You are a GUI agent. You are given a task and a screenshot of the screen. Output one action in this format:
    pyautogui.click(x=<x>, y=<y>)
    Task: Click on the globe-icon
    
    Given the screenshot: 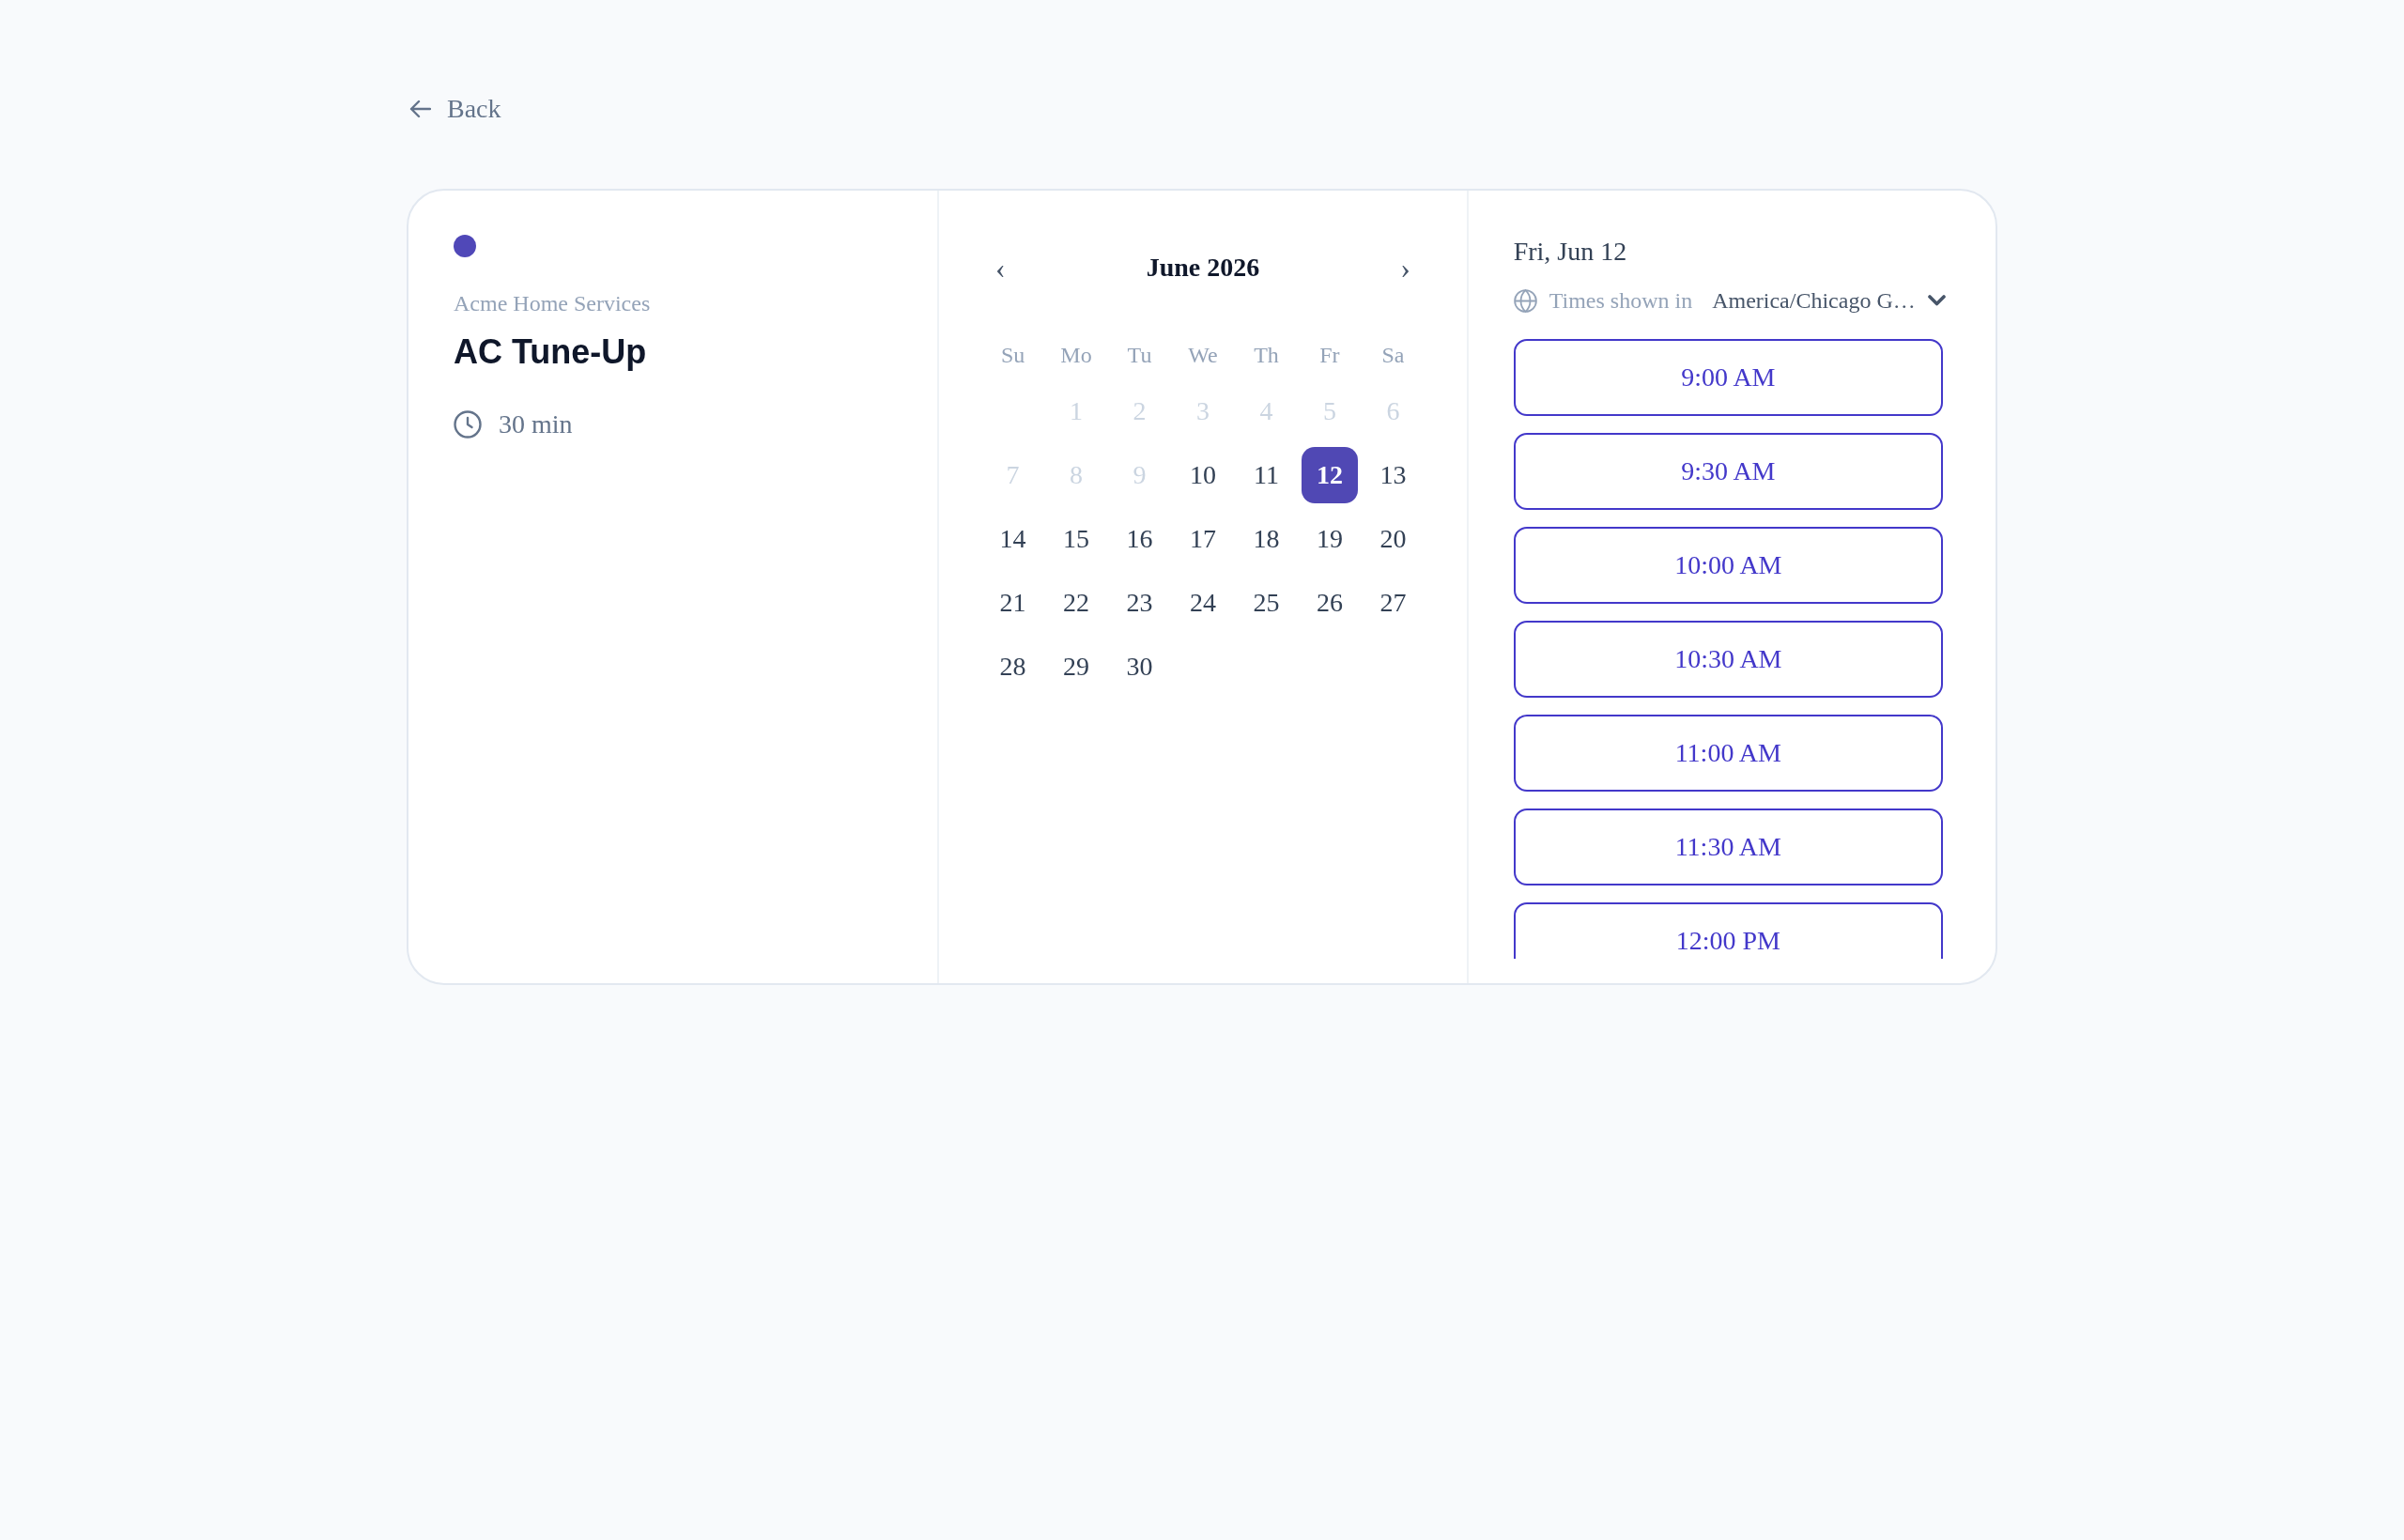 What is the action you would take?
    pyautogui.click(x=1525, y=300)
    